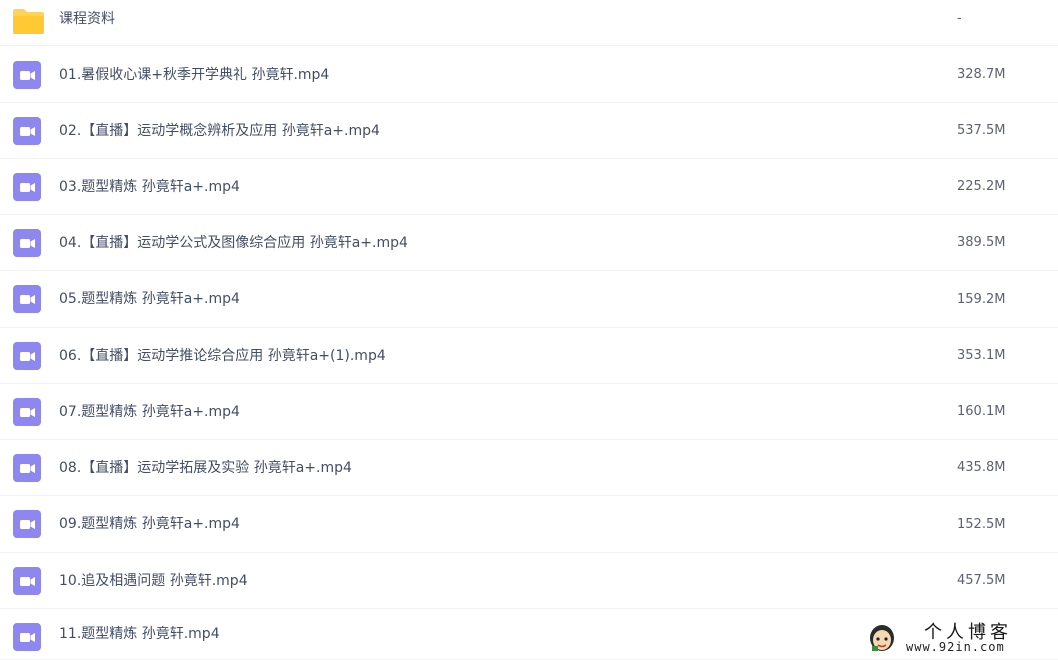 The height and width of the screenshot is (660, 1058). I want to click on file-name: 08.【直播】运动学拓展及实验 孙竟轩a+.mp4, so click(205, 468).